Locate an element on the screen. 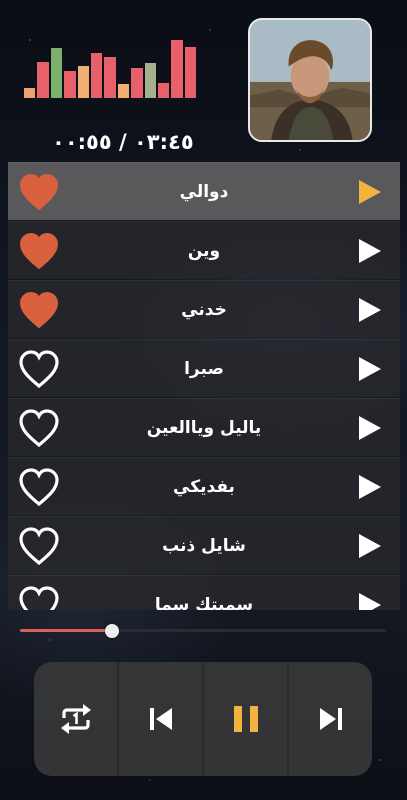 The width and height of the screenshot is (407, 800). next-button is located at coordinates (329, 719).